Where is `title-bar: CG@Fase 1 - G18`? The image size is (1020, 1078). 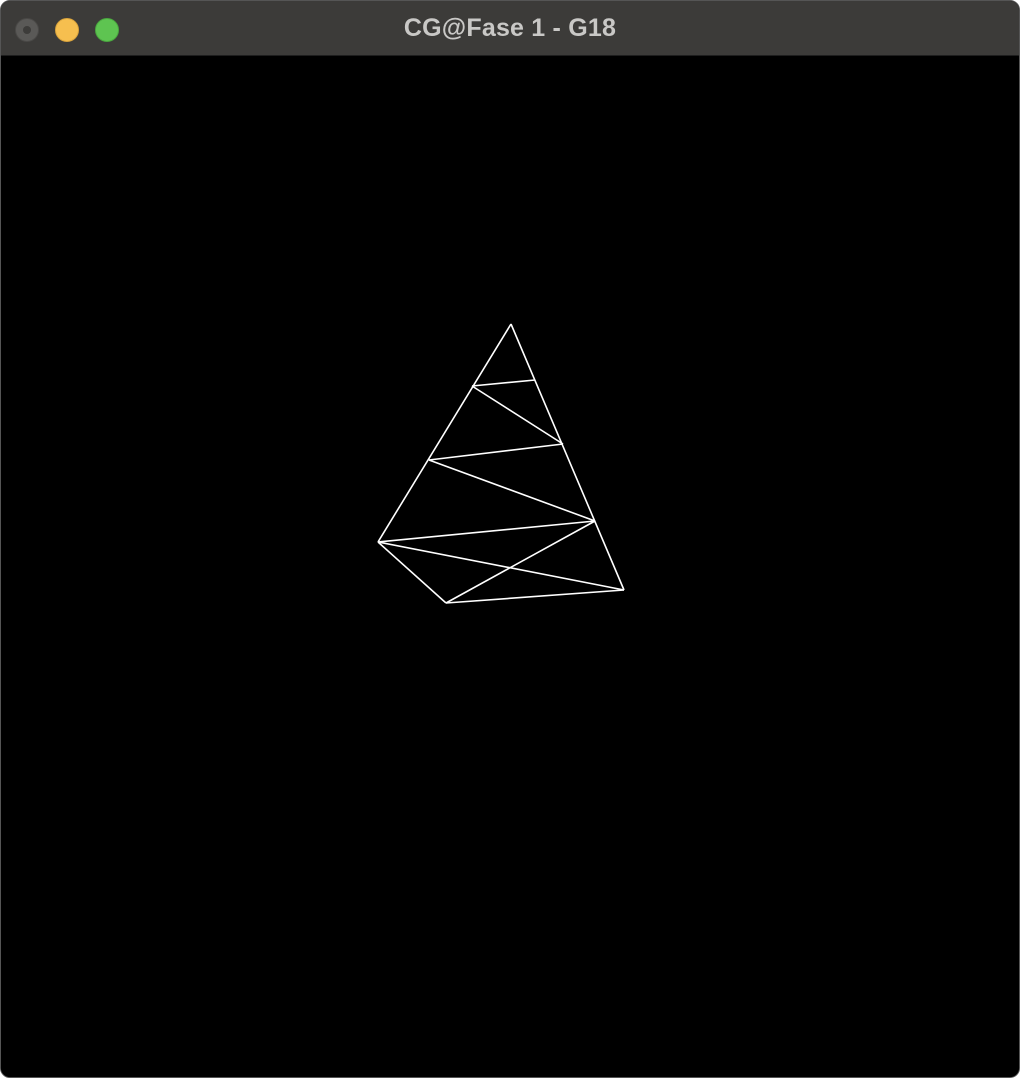
title-bar: CG@Fase 1 - G18 is located at coordinates (510, 28).